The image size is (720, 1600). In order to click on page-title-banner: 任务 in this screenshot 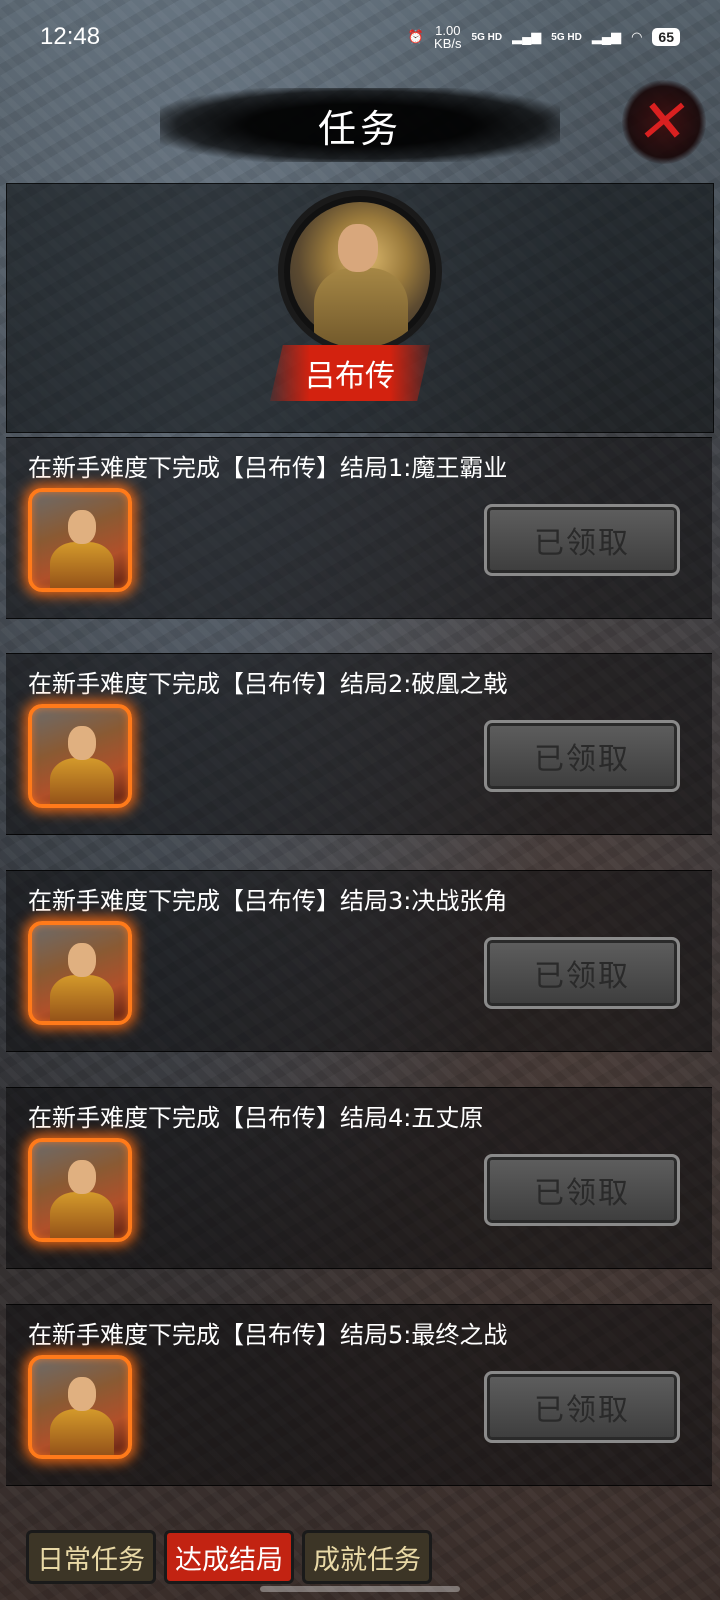, I will do `click(360, 125)`.